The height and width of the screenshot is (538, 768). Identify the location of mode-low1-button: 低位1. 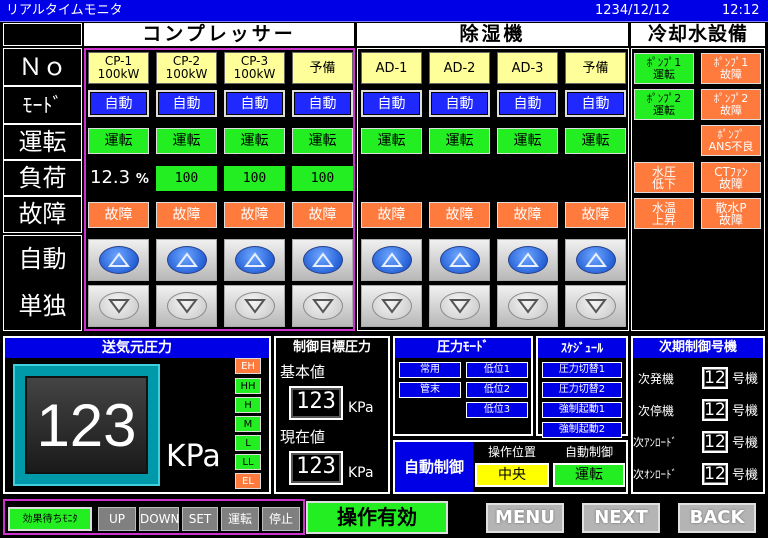
(497, 370).